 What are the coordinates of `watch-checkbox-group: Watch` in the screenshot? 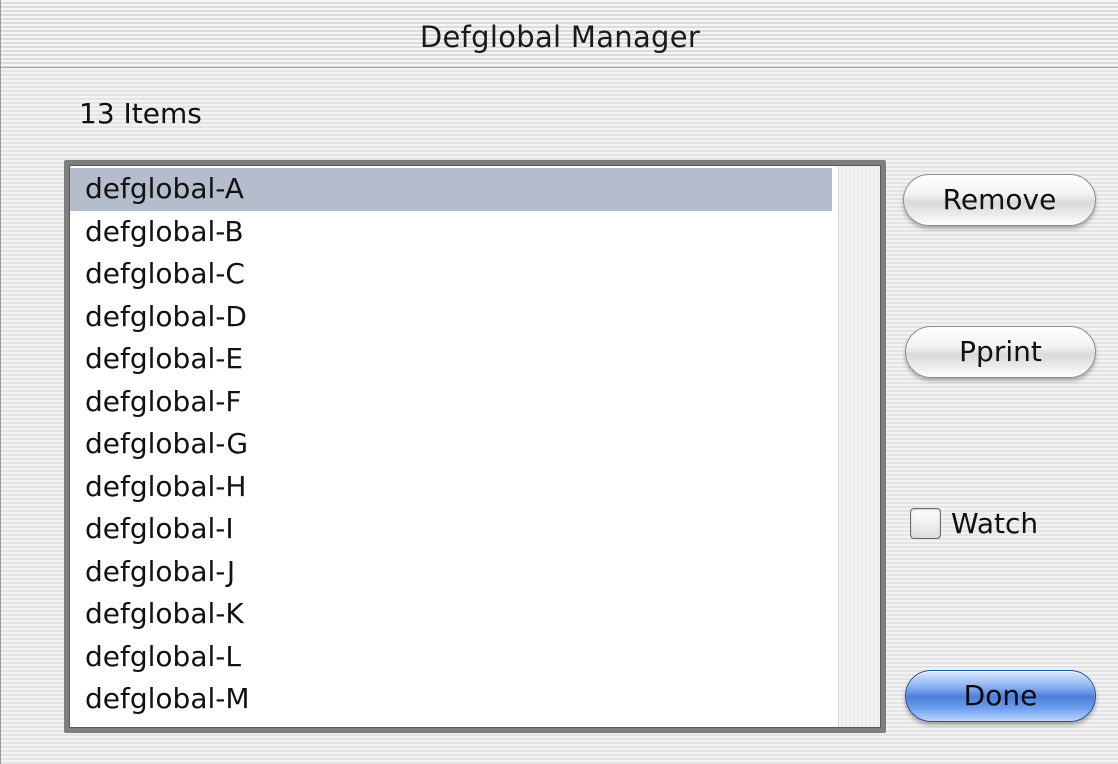 It's located at (974, 523).